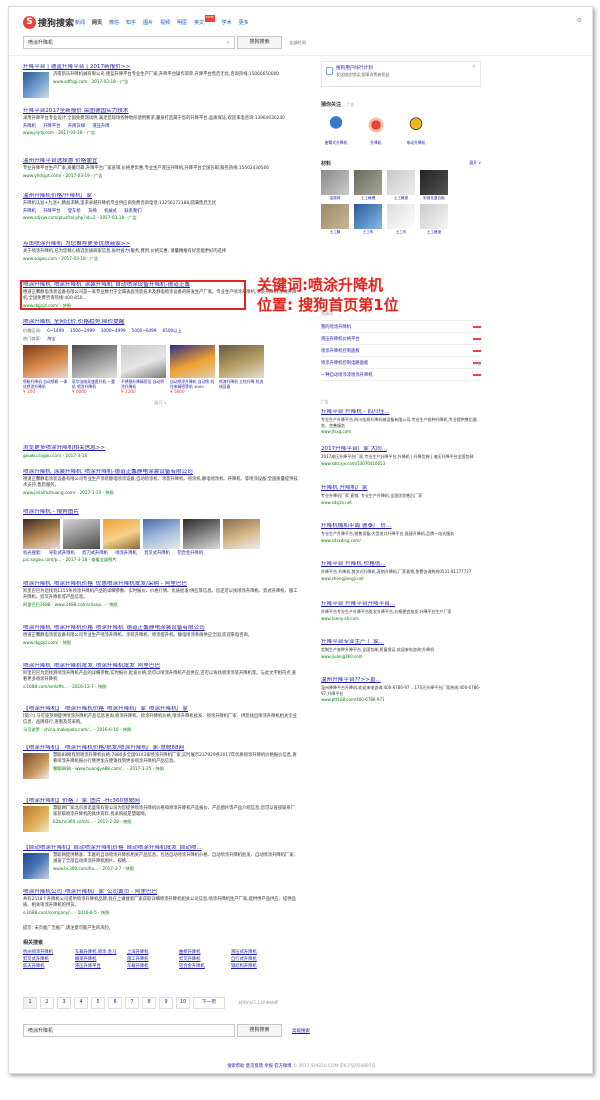 The height and width of the screenshot is (1100, 600). I want to click on clear-icon: ×, so click(228, 43).